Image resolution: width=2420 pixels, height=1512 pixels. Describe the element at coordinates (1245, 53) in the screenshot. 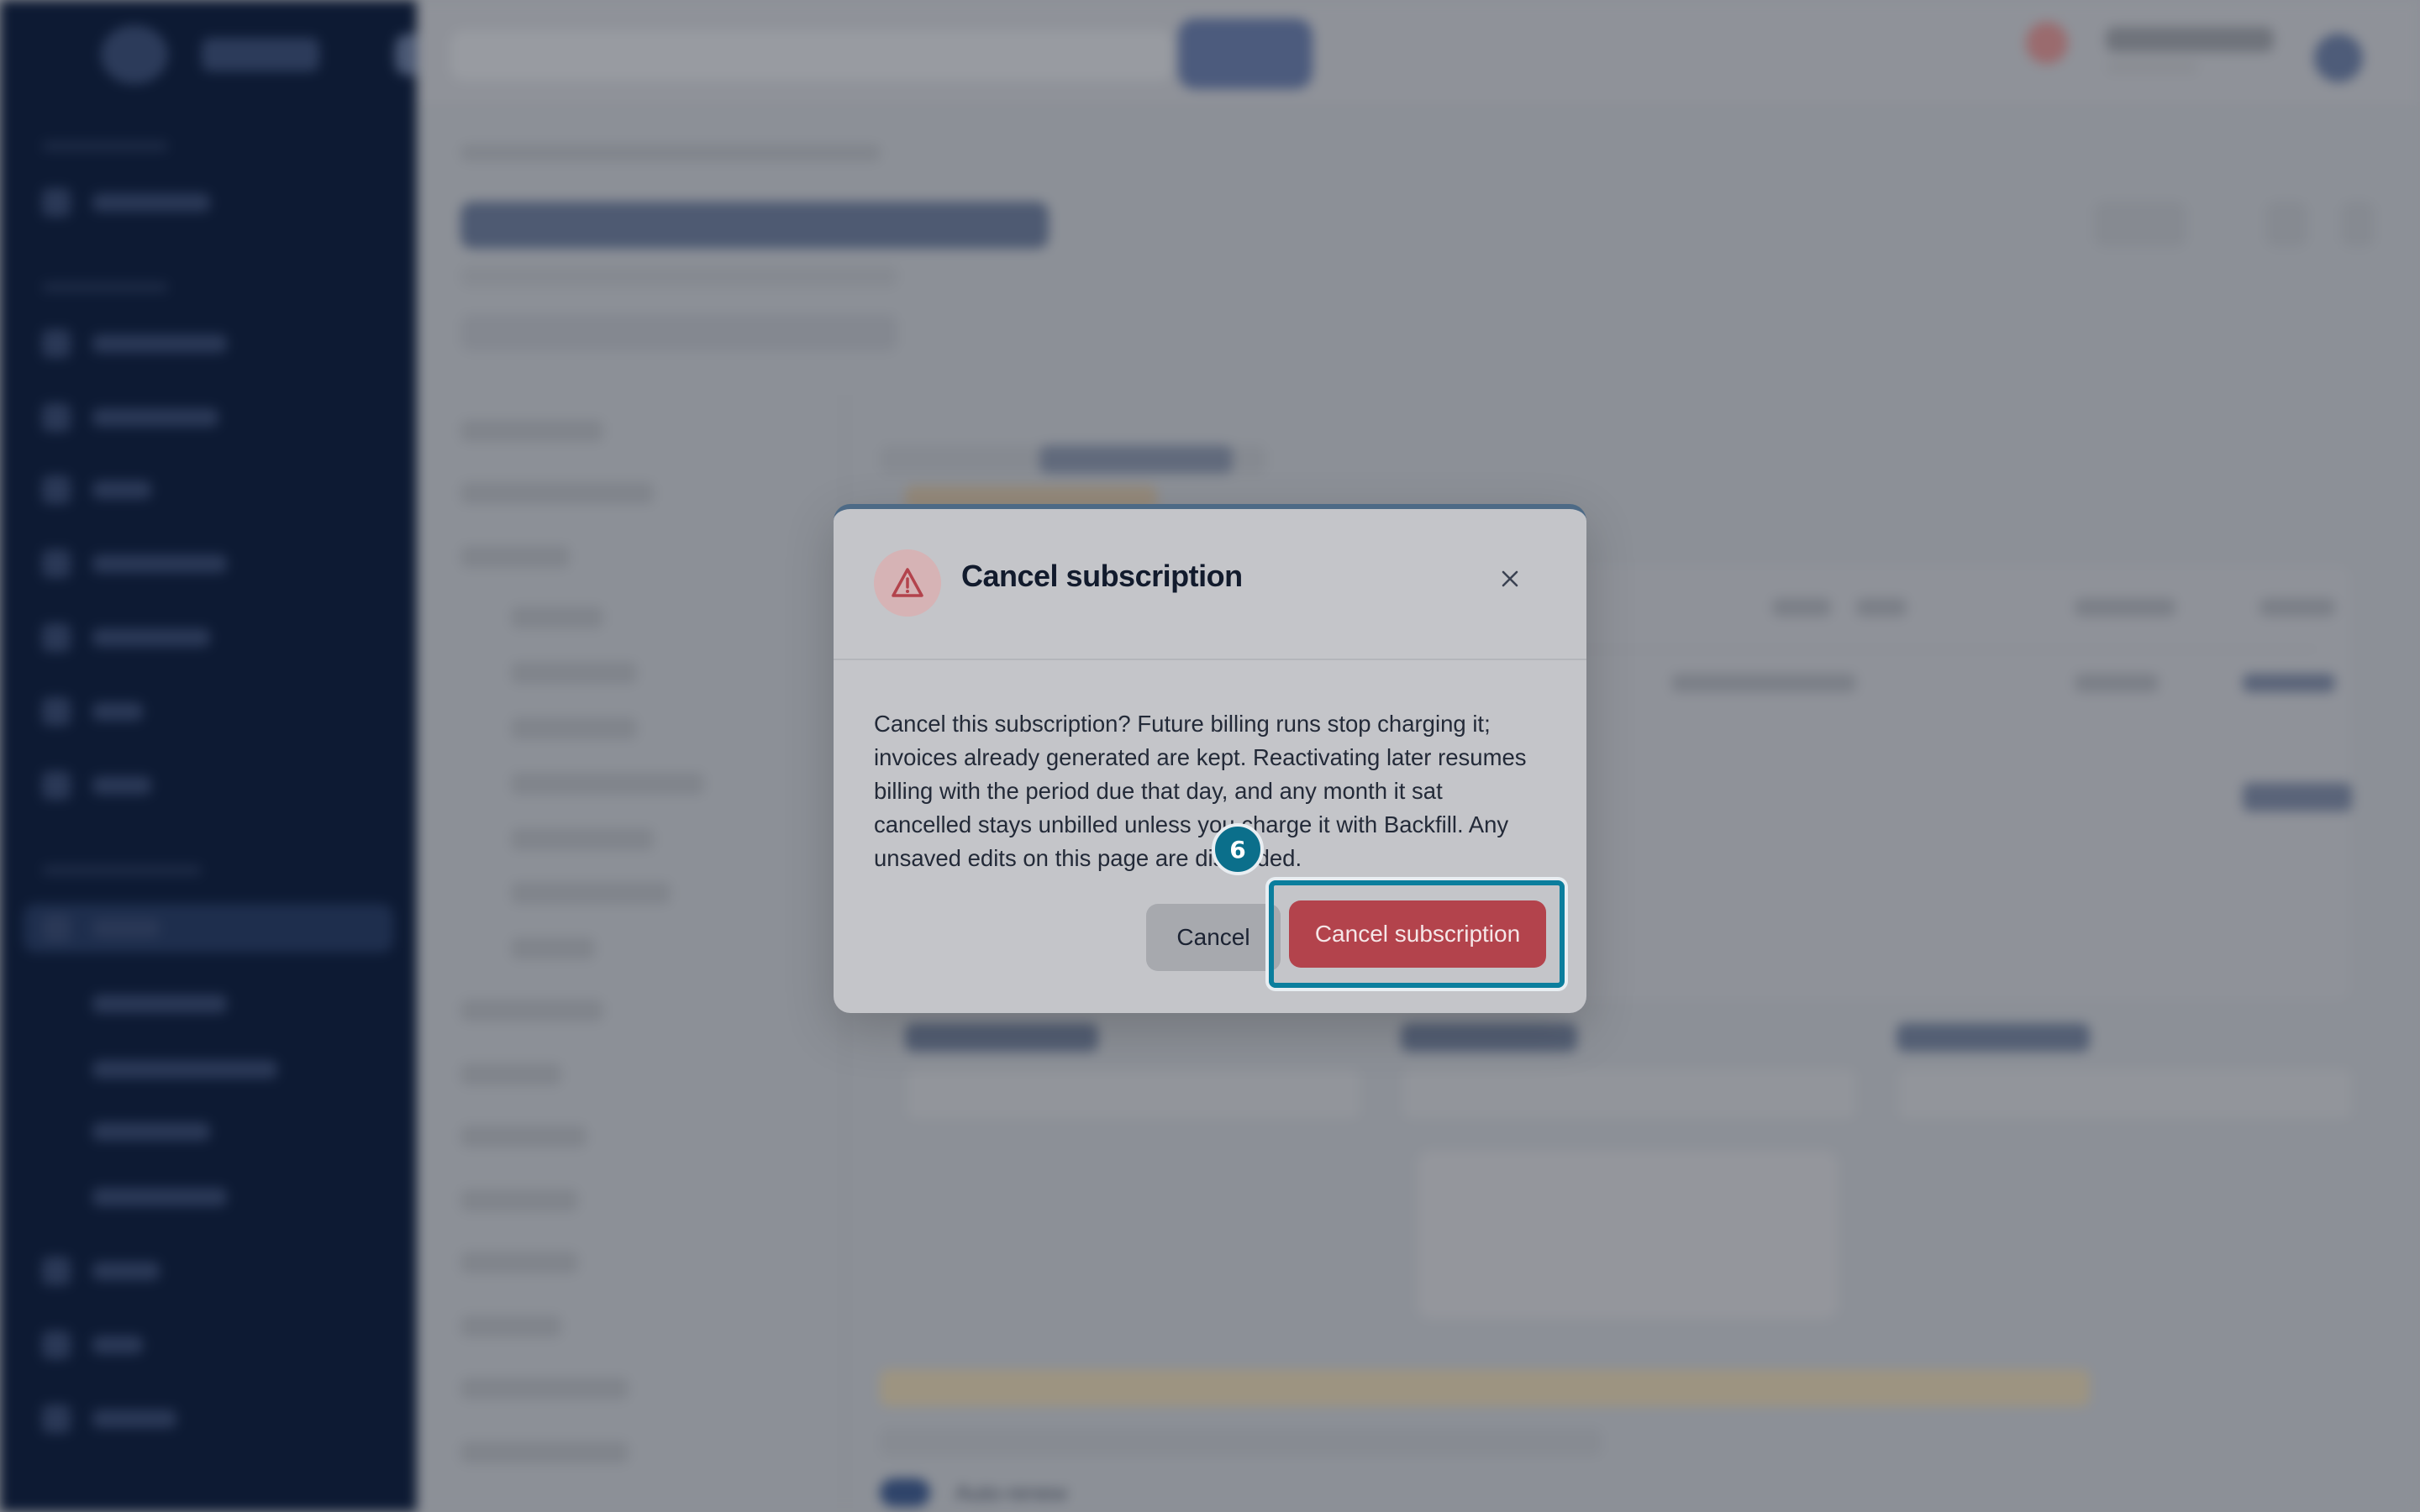

I see `top-action-button` at that location.